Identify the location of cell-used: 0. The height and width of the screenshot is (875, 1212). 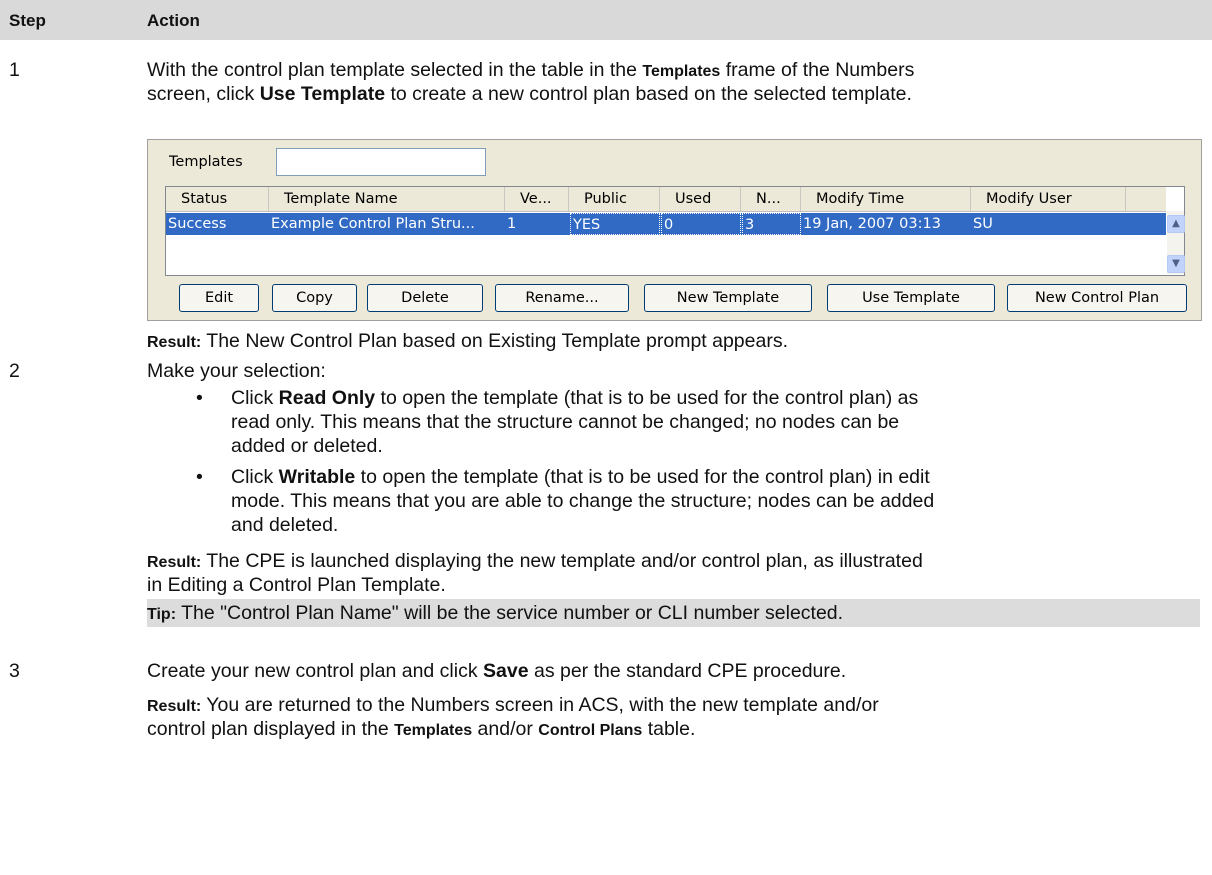
(701, 224).